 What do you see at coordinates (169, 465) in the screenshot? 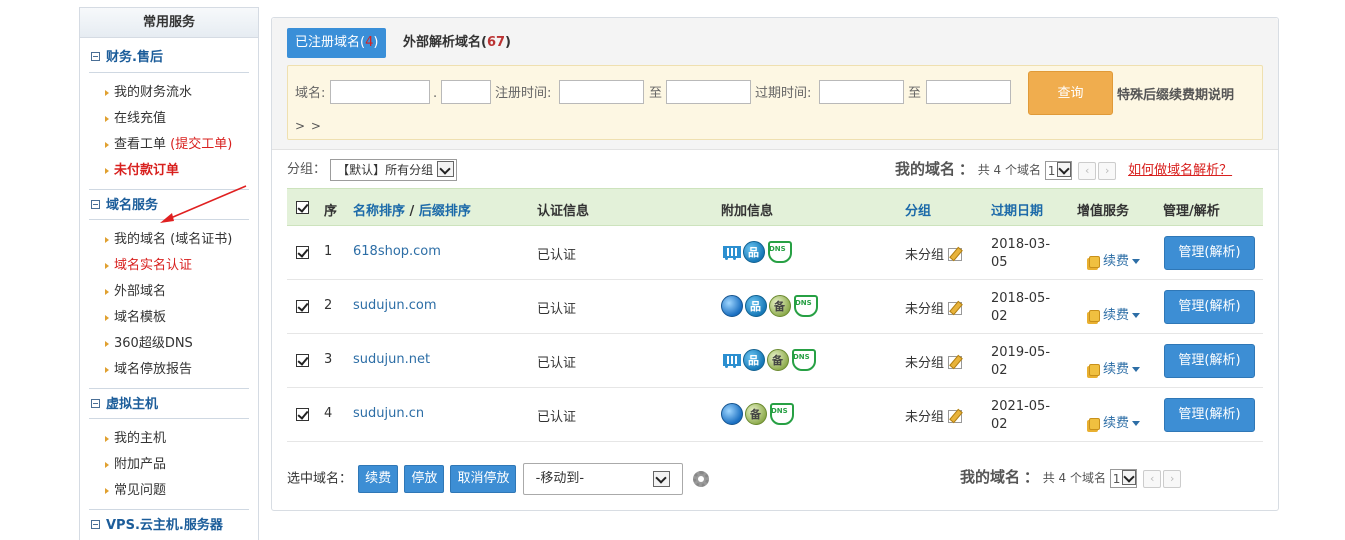
I see `sidebar-item-addons: 附加产品` at bounding box center [169, 465].